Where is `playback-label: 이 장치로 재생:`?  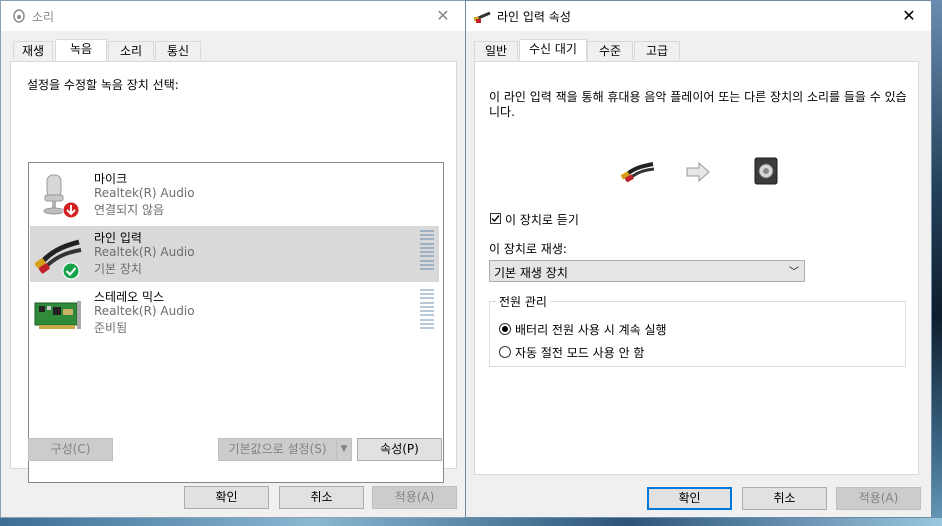 playback-label: 이 장치로 재생: is located at coordinates (528, 249).